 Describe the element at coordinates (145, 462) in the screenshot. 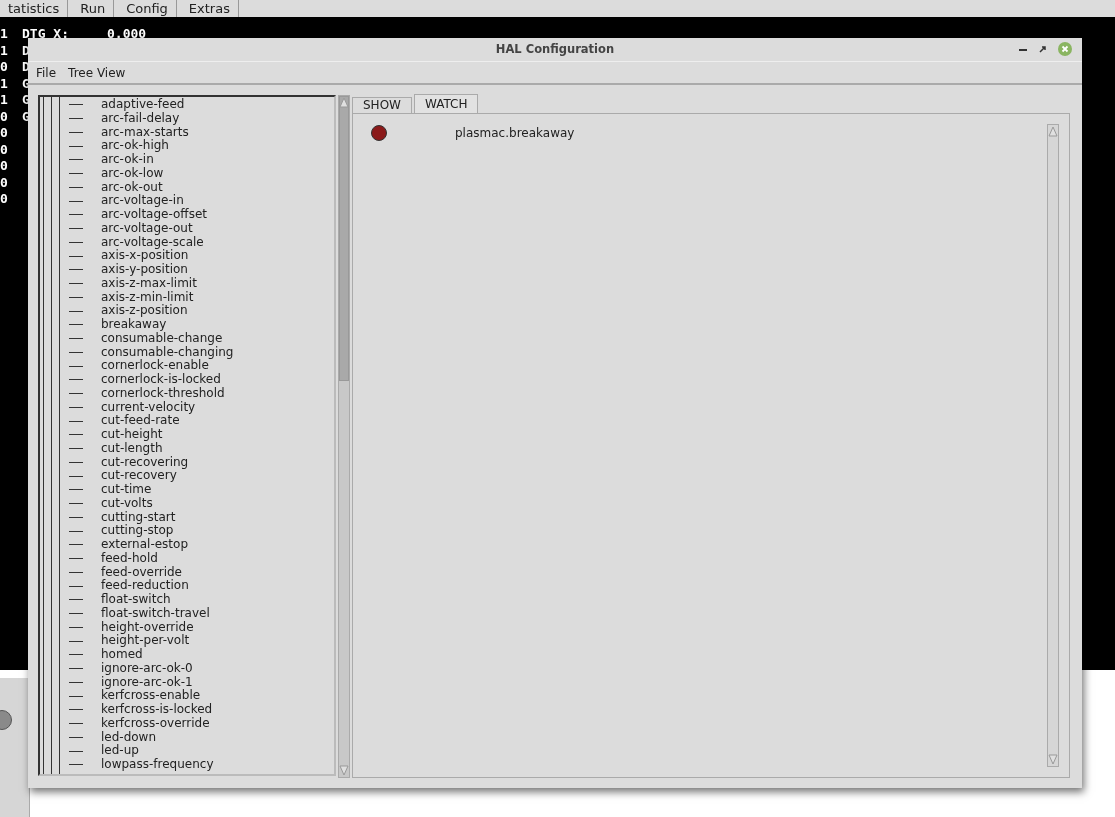

I see `tree-item: cut-recovering` at that location.